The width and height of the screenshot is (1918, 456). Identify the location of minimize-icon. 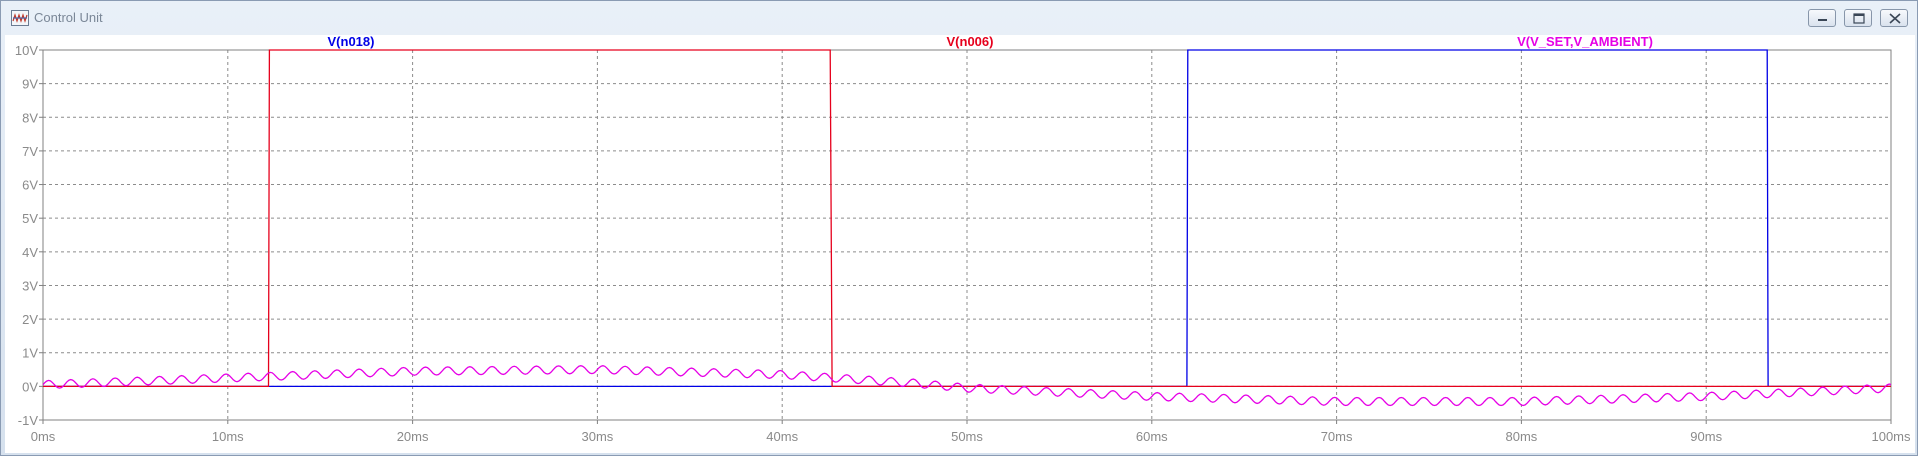
(1822, 20).